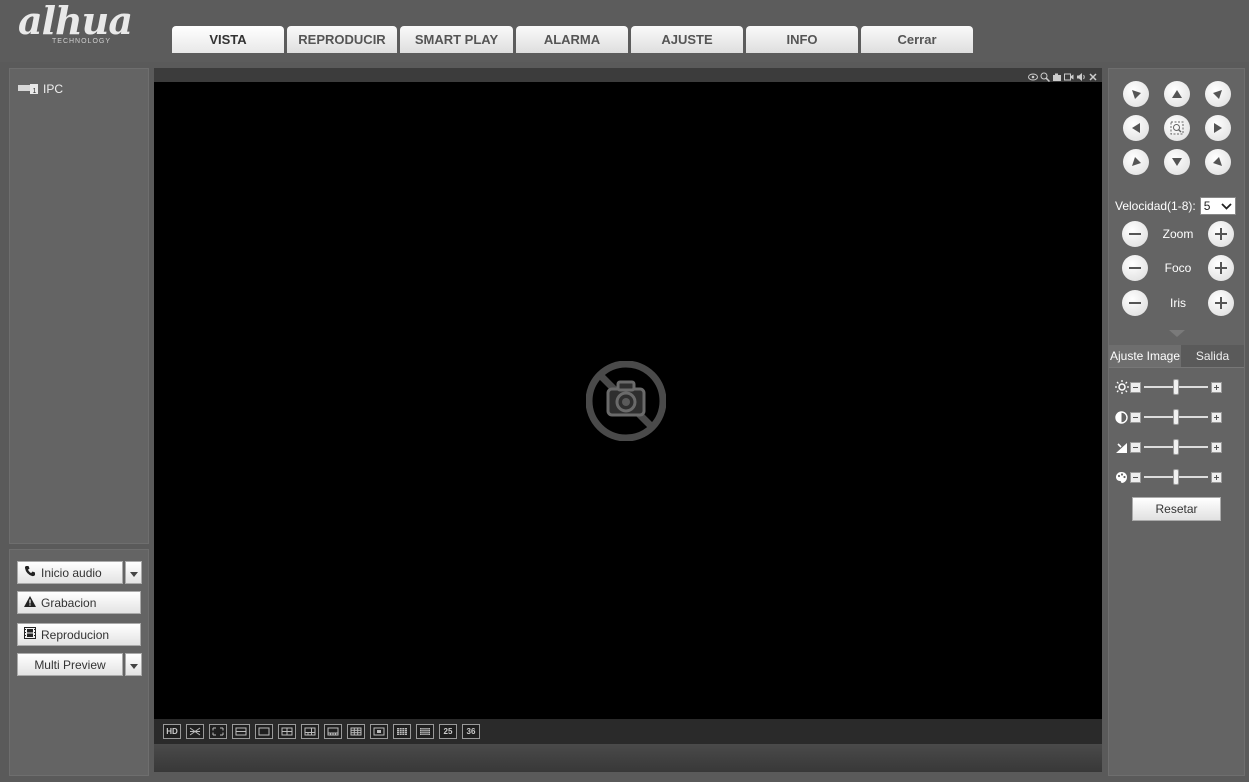  What do you see at coordinates (1135, 303) in the screenshot?
I see `iris-minus-button` at bounding box center [1135, 303].